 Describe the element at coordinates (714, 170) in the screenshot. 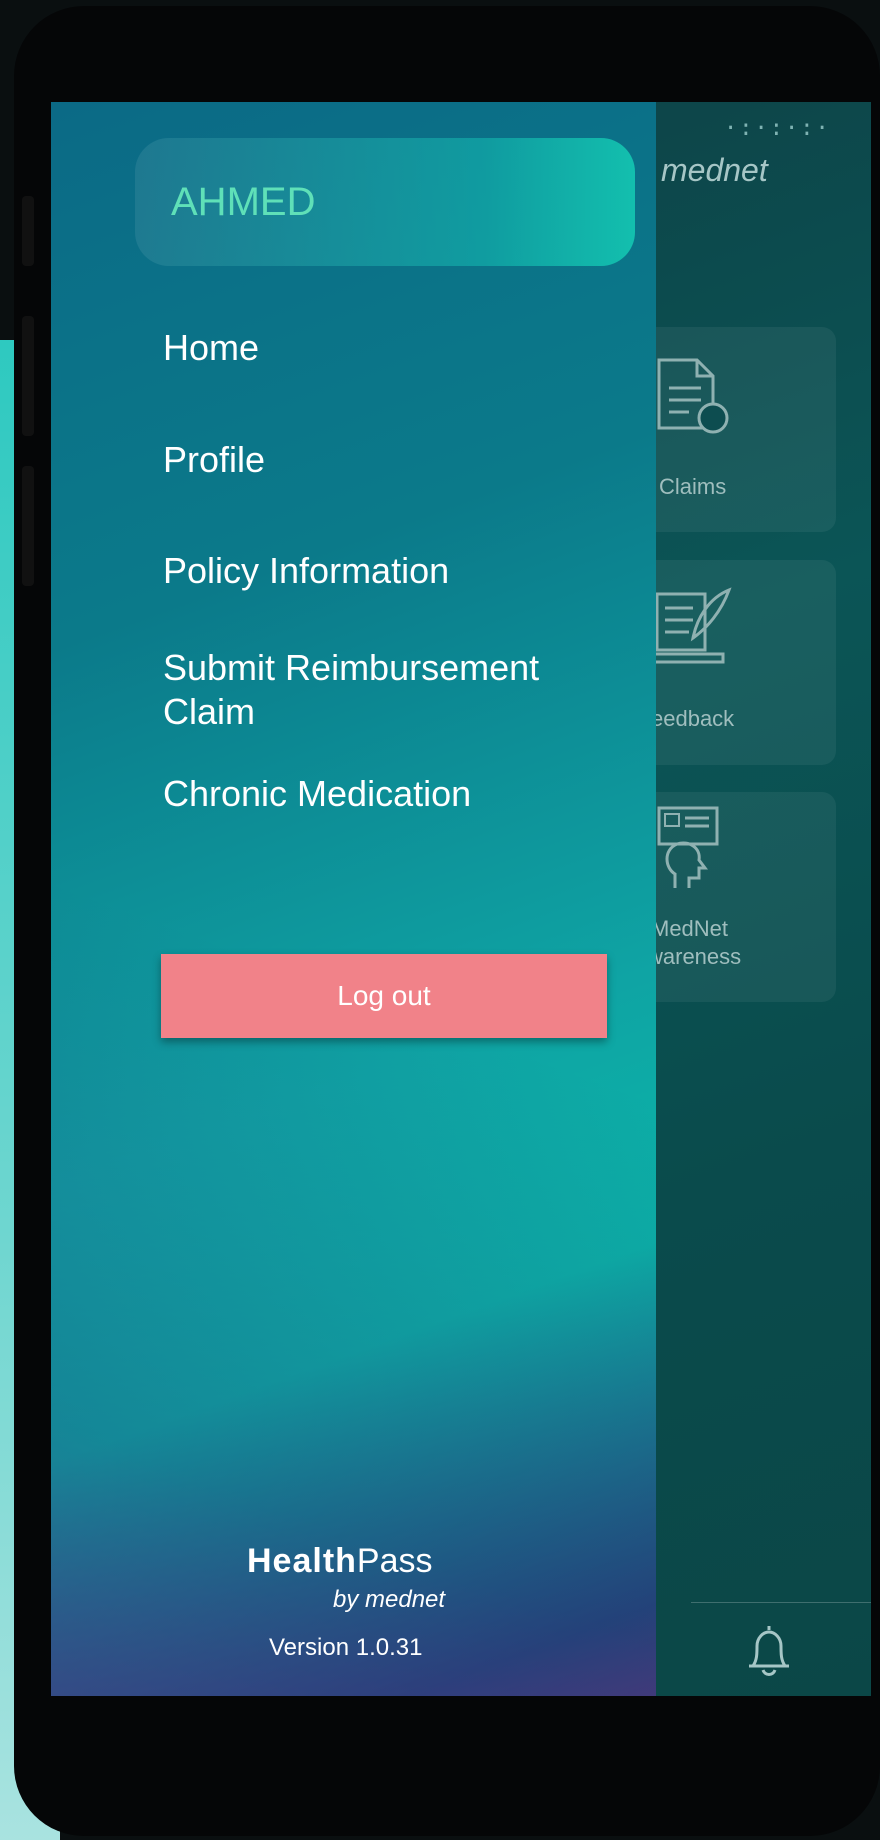

I see `mednet-logo: mednet` at that location.